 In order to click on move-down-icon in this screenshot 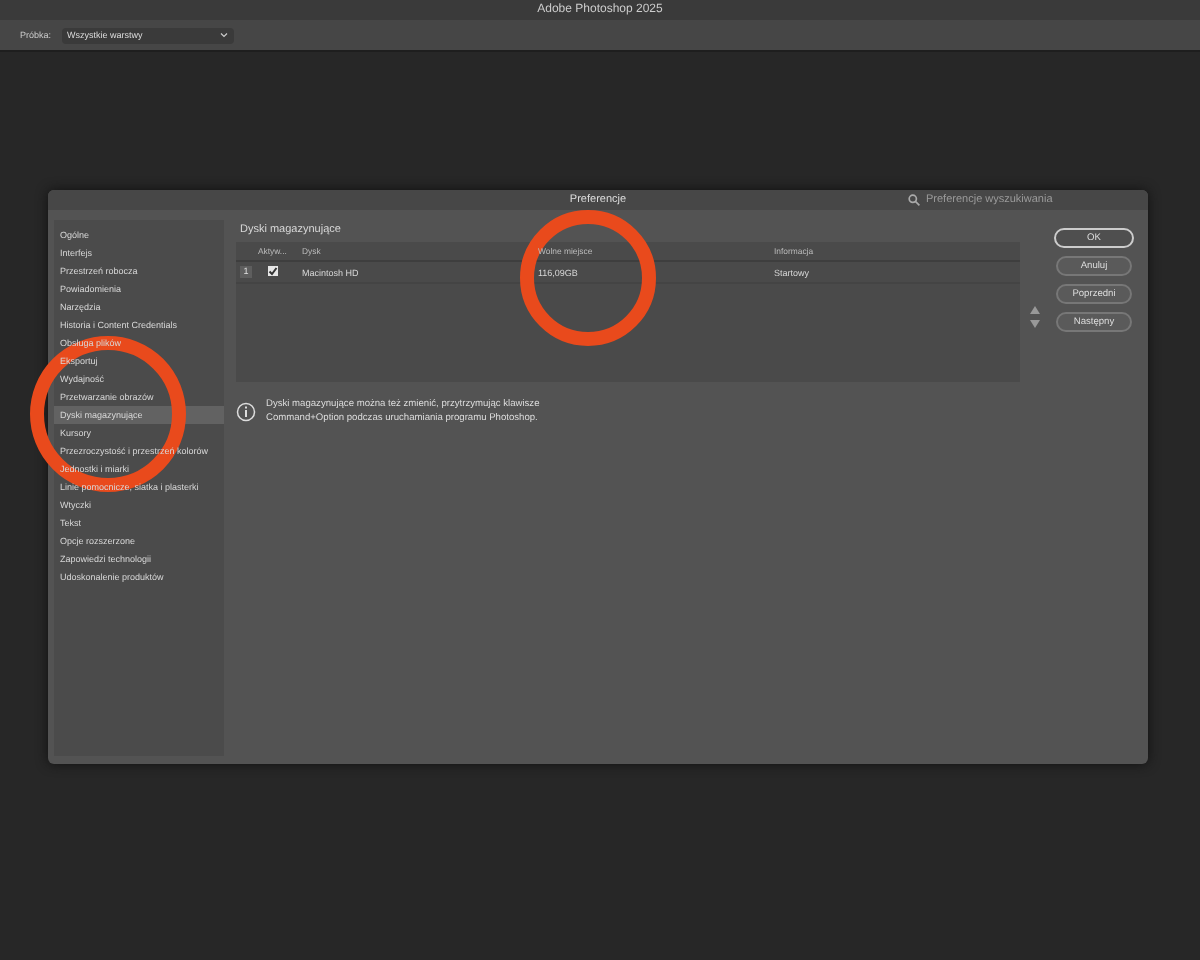, I will do `click(1035, 324)`.